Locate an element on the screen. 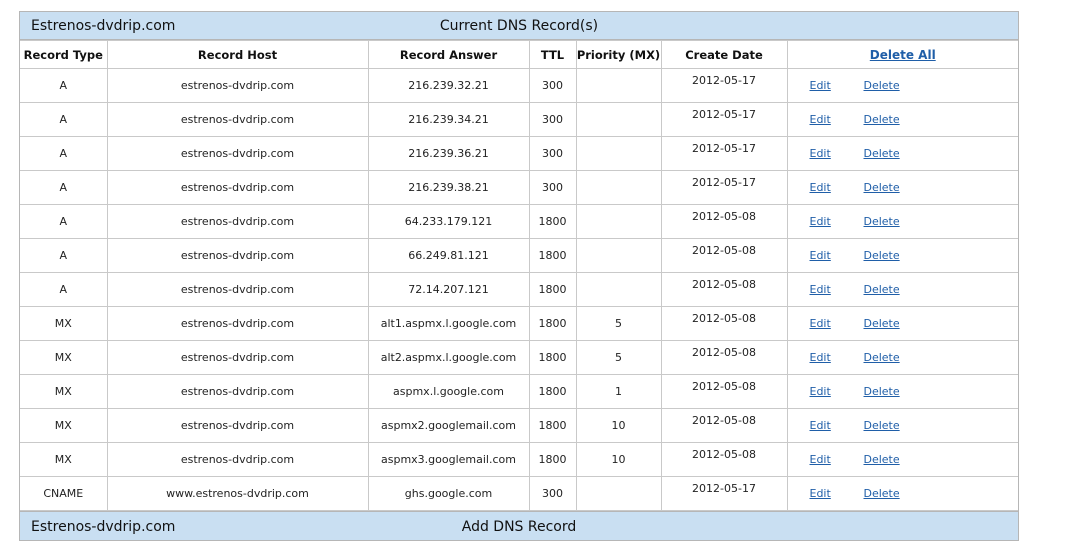 This screenshot has height=549, width=1066. record-answer-cell: 216.239.34.21 is located at coordinates (448, 119).